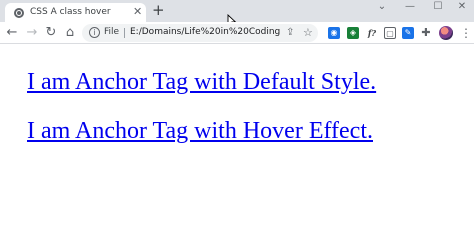  Describe the element at coordinates (51, 33) in the screenshot. I see `reload-button: ↻` at that location.